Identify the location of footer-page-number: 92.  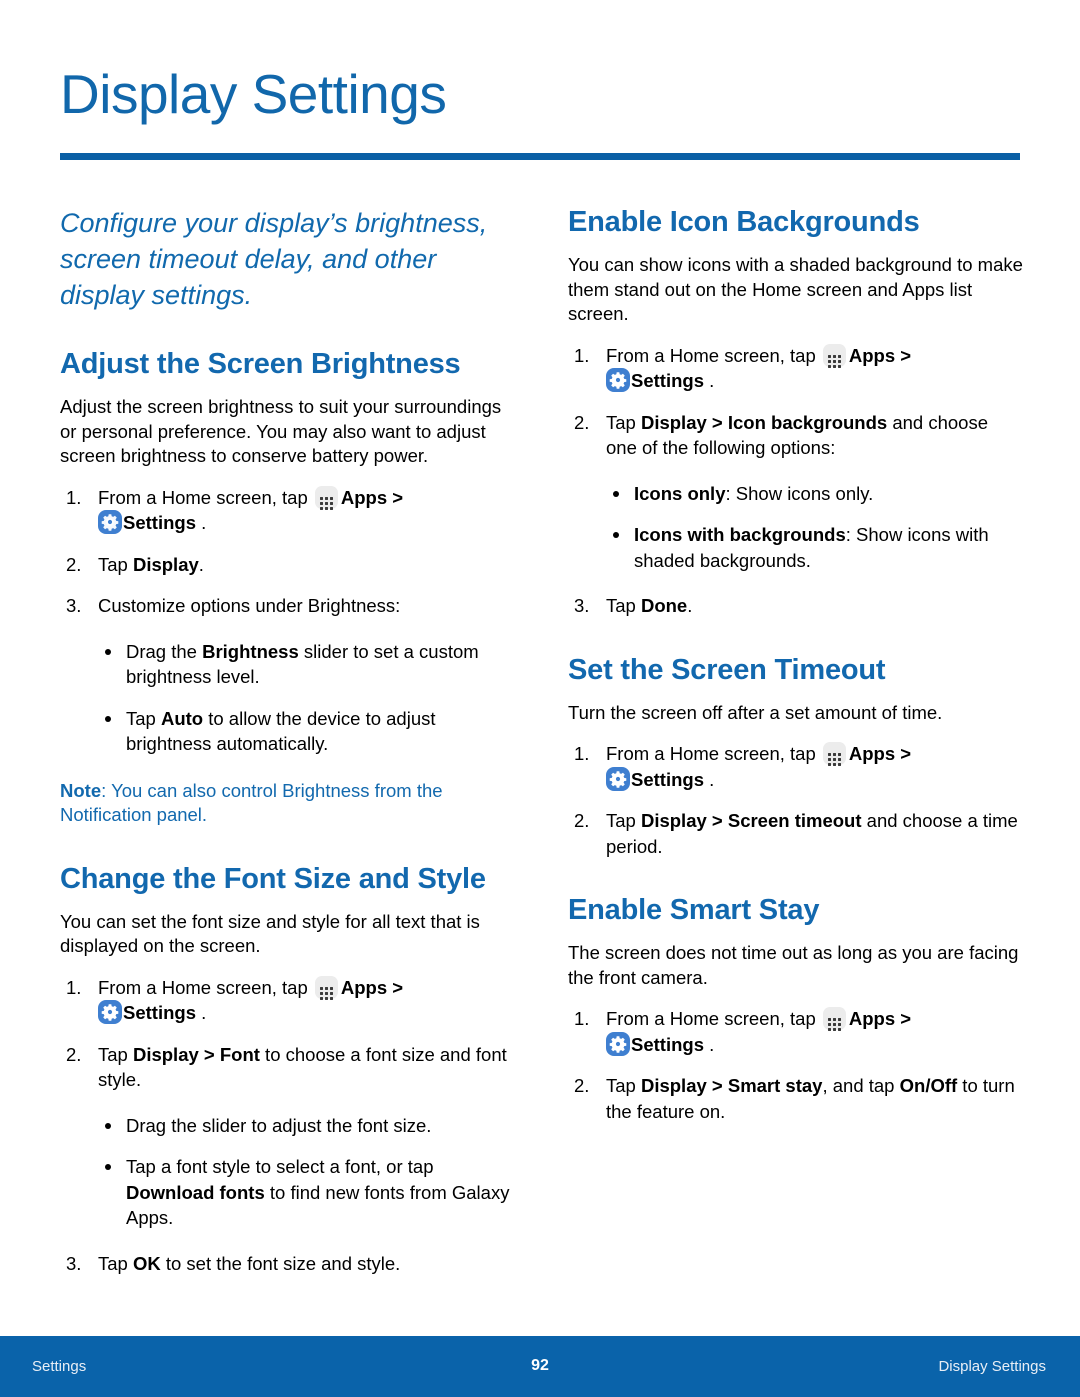
(540, 1365).